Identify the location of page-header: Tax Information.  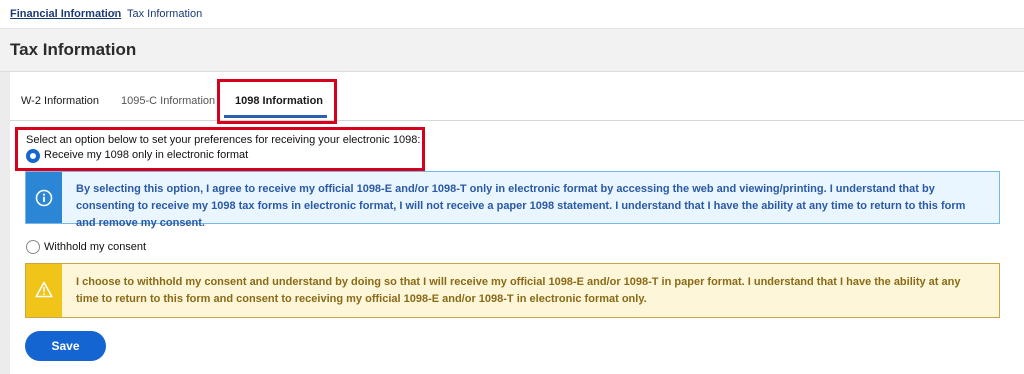
(512, 50).